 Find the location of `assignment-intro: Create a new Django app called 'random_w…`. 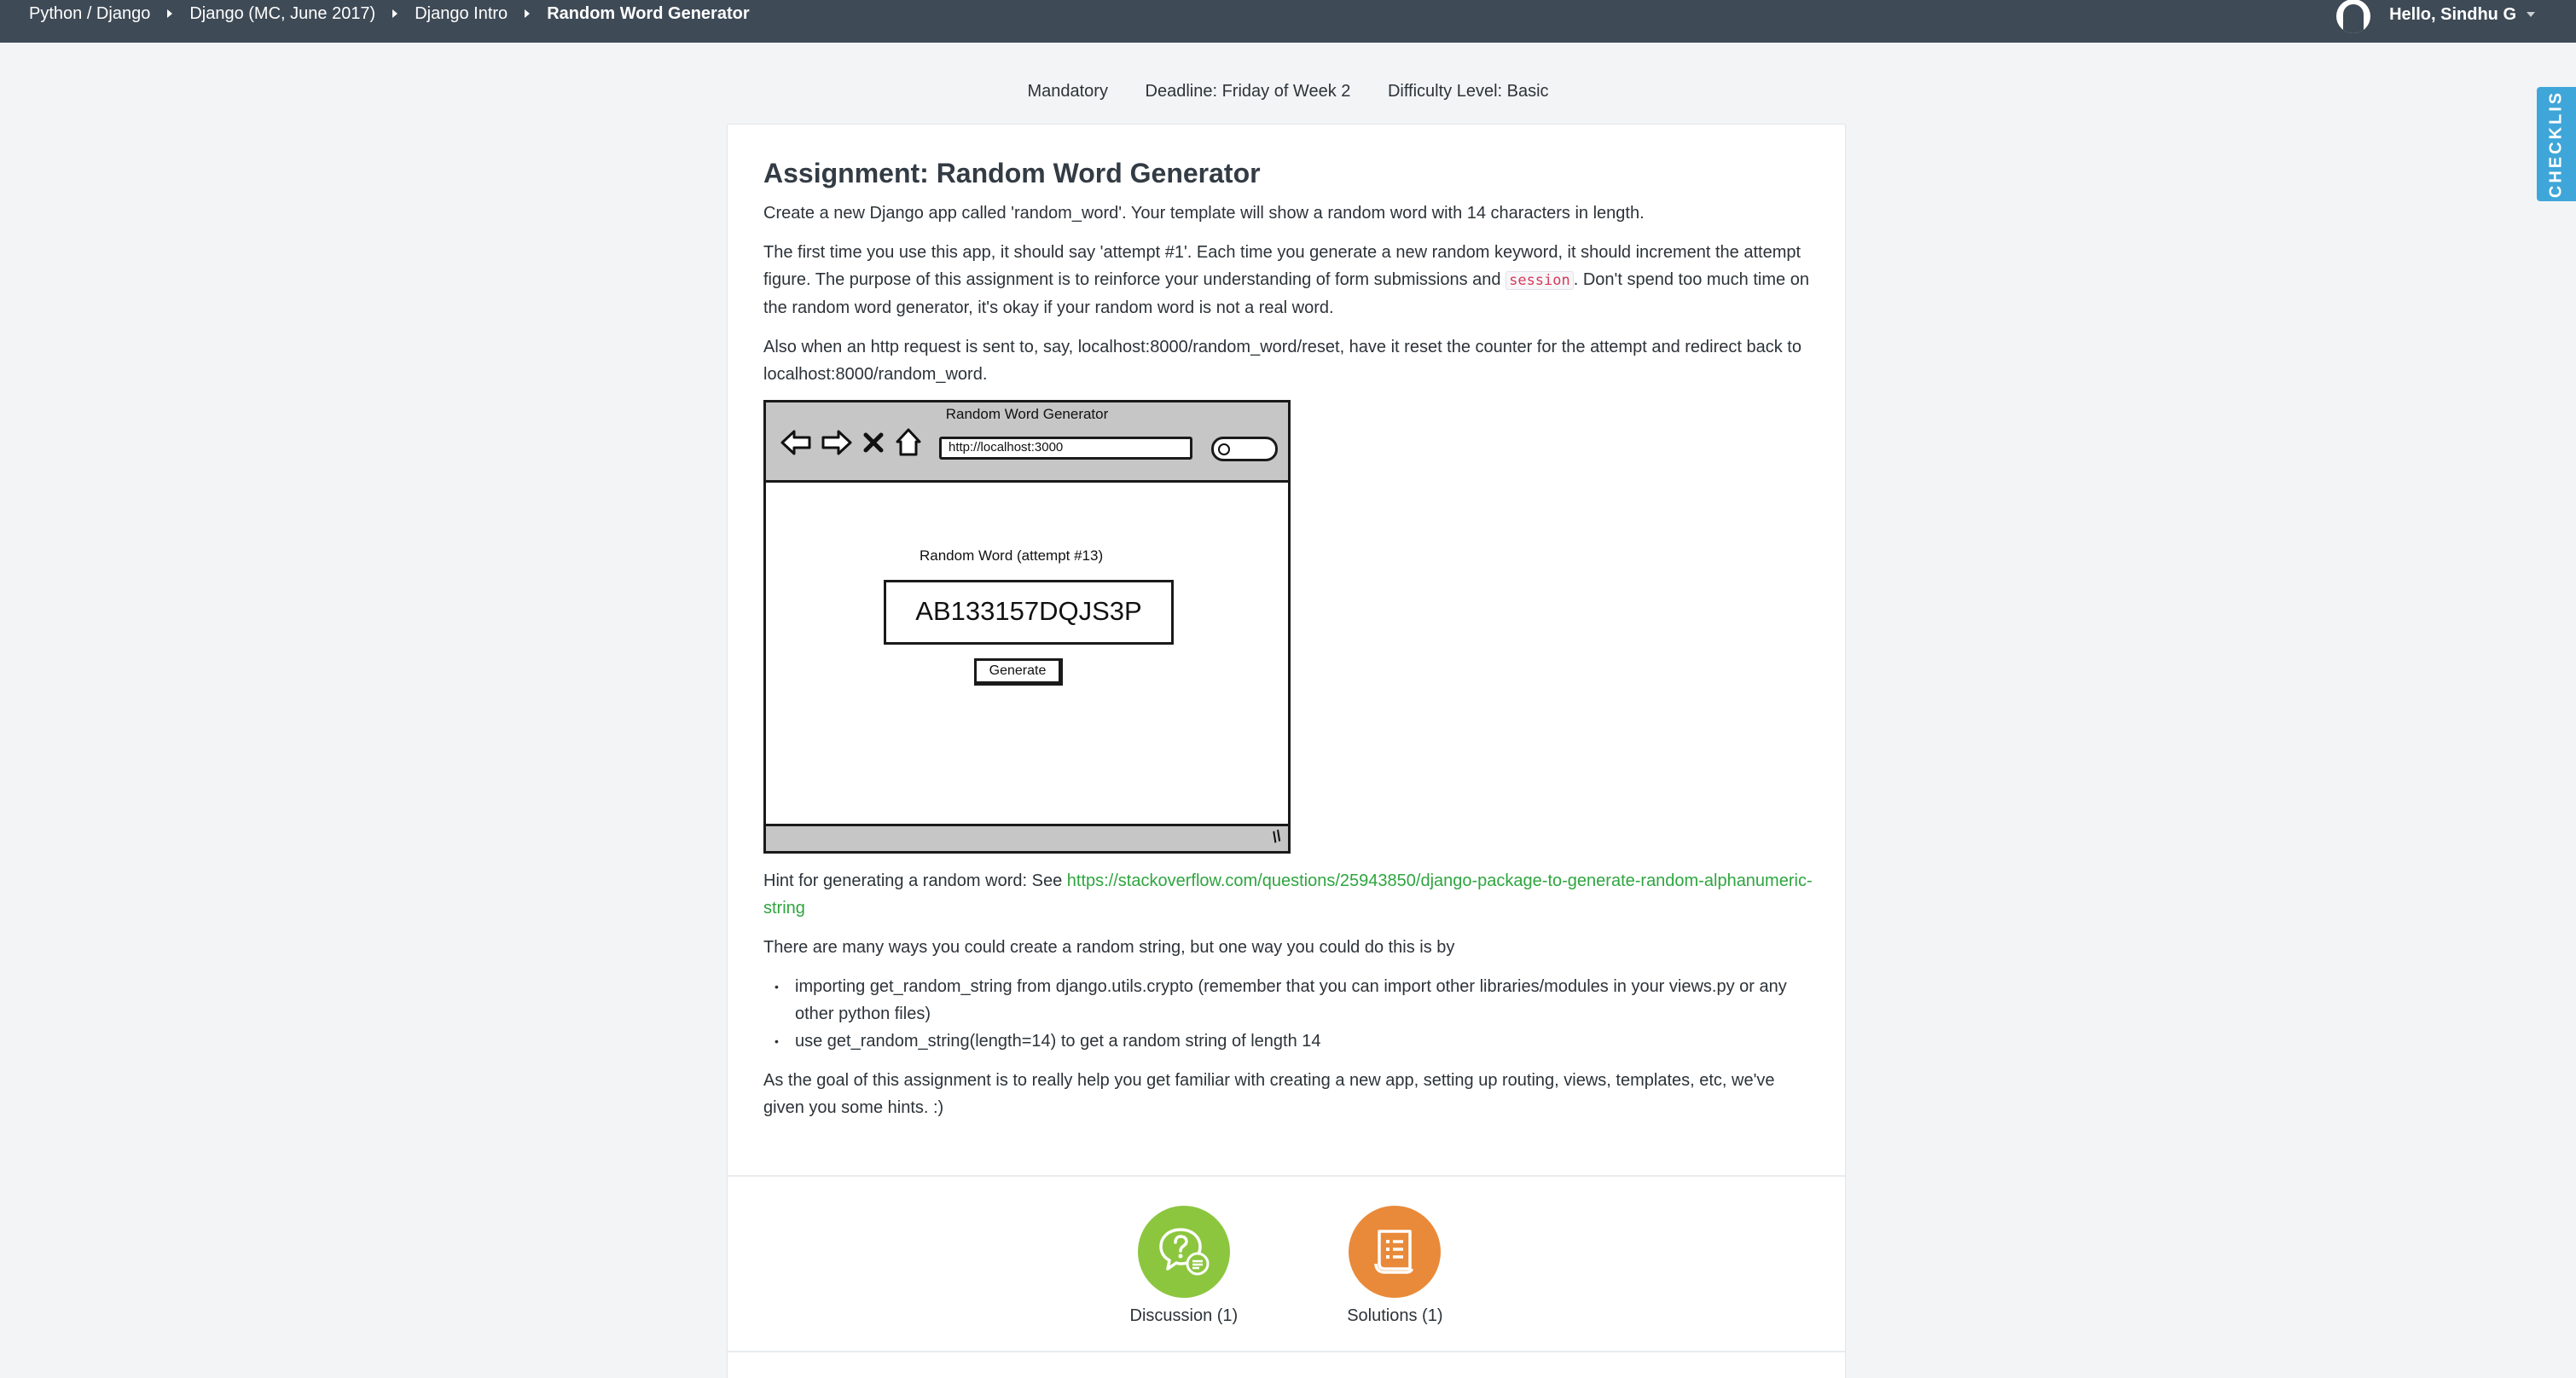

assignment-intro: Create a new Django app called 'random_w… is located at coordinates (1204, 213).